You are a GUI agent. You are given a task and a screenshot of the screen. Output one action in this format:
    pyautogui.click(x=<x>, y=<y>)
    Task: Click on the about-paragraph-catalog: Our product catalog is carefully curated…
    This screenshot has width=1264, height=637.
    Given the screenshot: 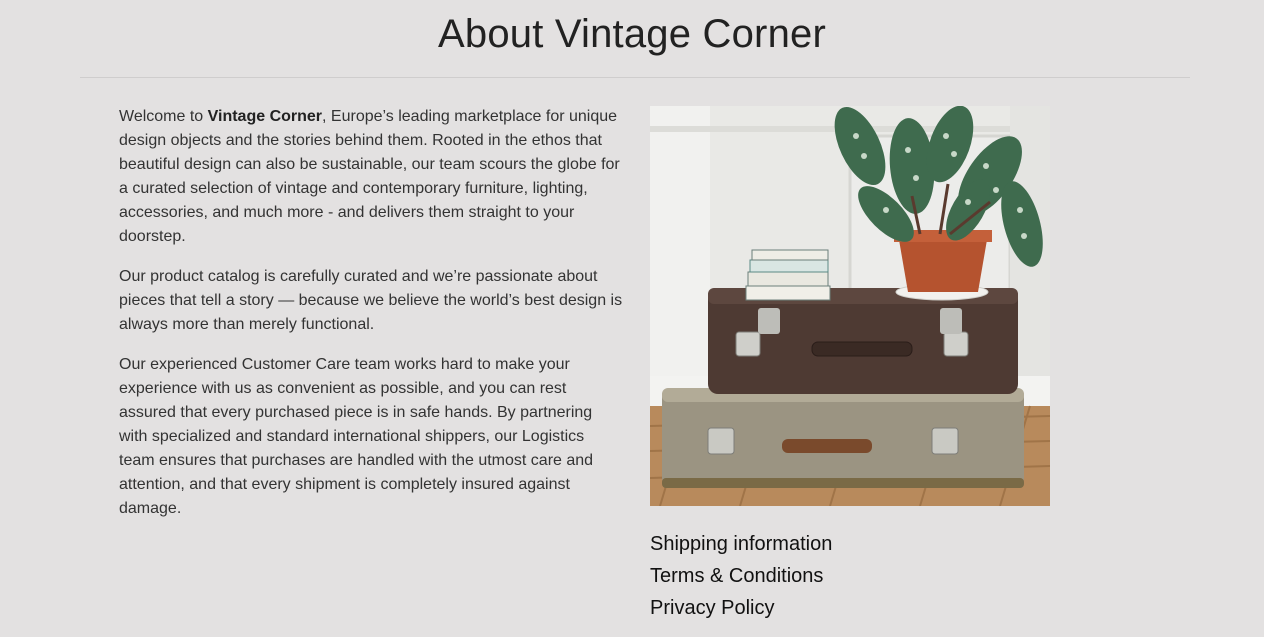 What is the action you would take?
    pyautogui.click(x=371, y=300)
    